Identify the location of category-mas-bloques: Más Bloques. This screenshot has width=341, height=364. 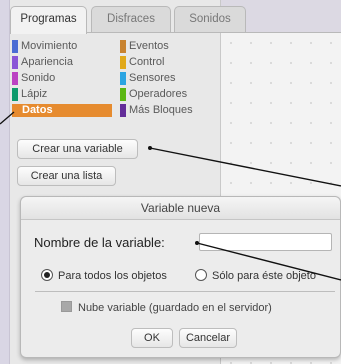
(156, 110).